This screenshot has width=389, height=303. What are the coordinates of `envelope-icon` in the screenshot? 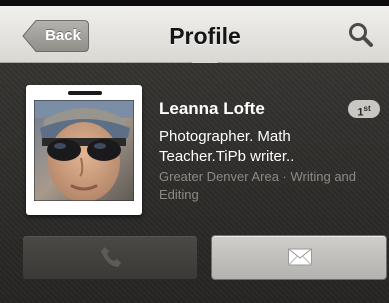 It's located at (300, 257).